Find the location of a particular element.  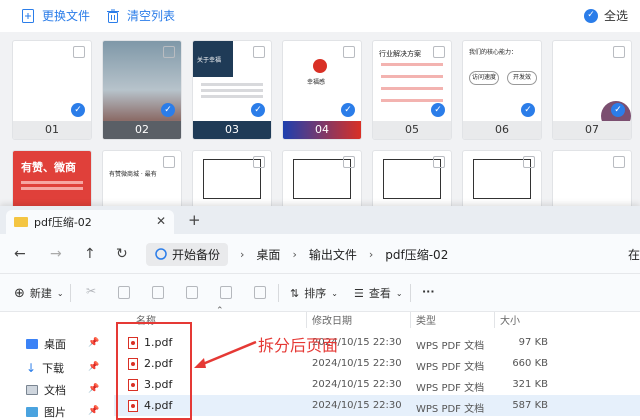

slide-title: 关于幸福 is located at coordinates (213, 59).